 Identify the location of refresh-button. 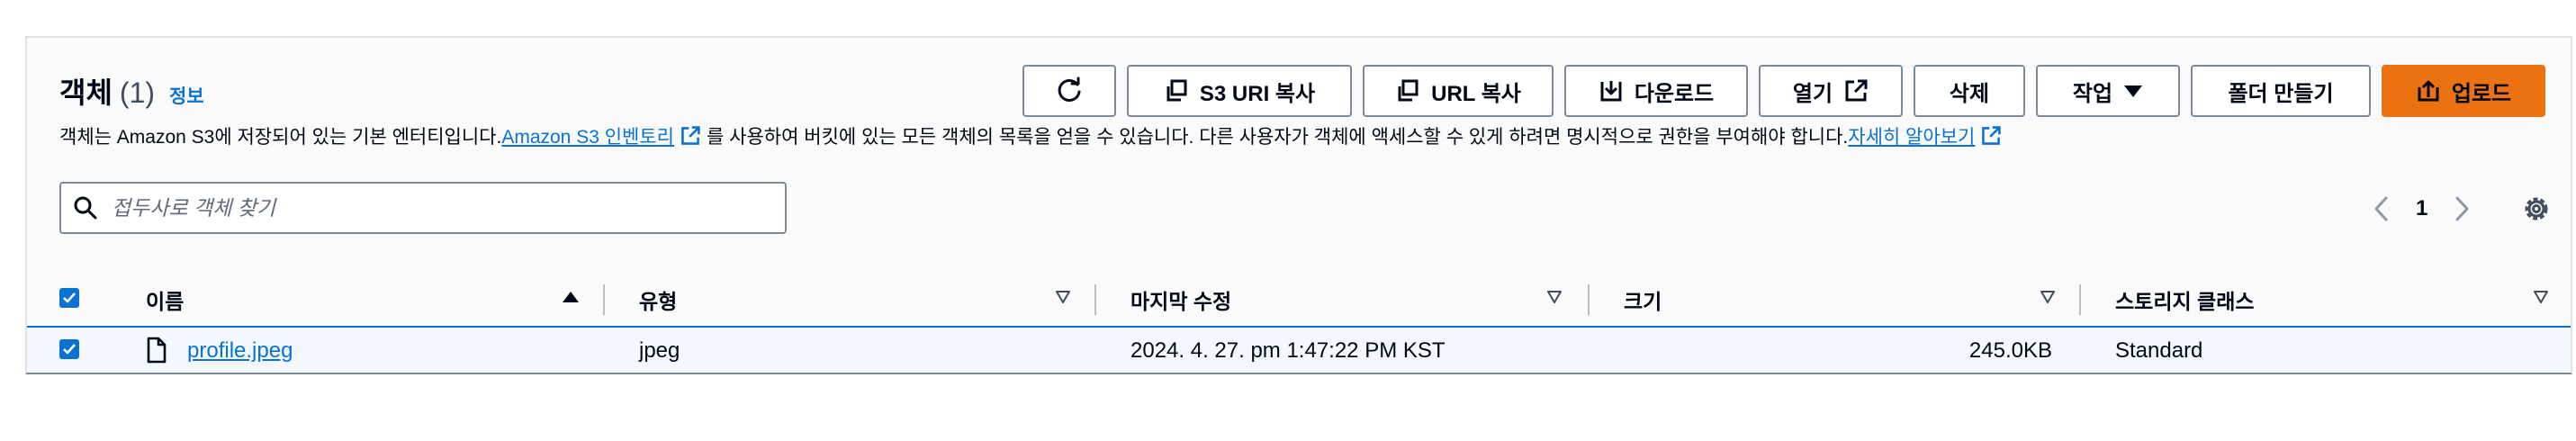
(1069, 91).